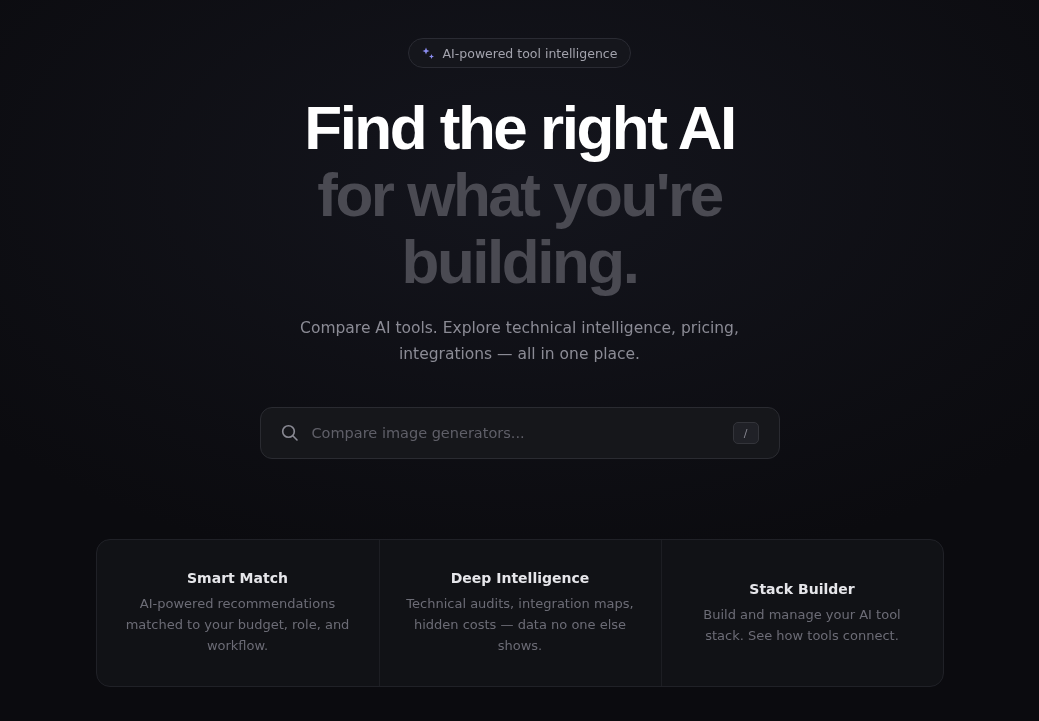  Describe the element at coordinates (237, 578) in the screenshot. I see `feature-title: Smart Match` at that location.